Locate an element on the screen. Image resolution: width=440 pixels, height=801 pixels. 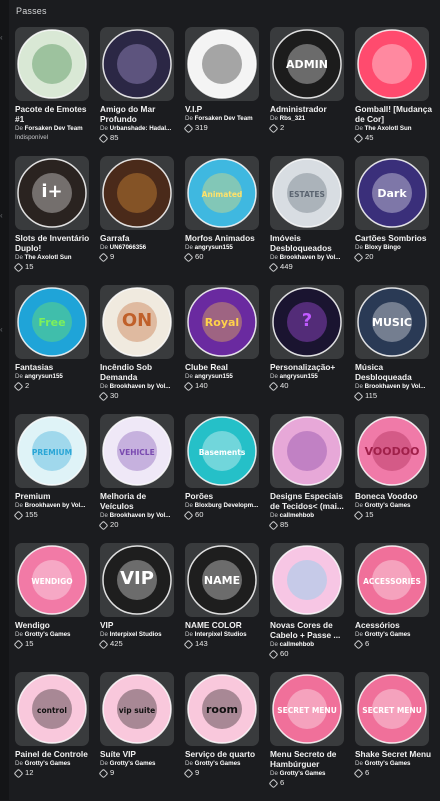
pass-thumbnail: ? is located at coordinates (307, 322).